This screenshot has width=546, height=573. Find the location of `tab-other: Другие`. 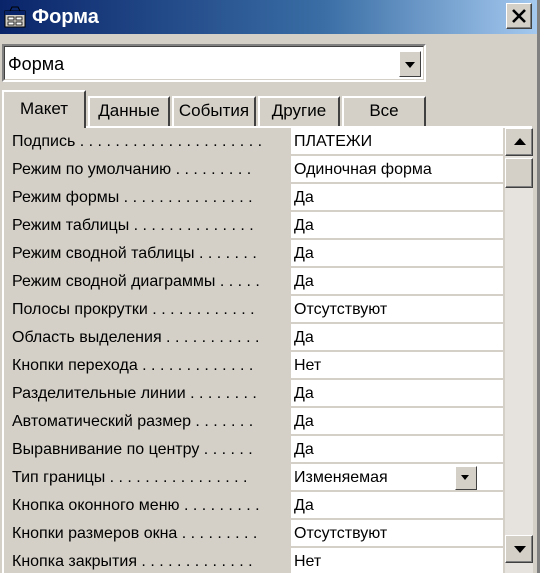

tab-other: Другие is located at coordinates (299, 111).